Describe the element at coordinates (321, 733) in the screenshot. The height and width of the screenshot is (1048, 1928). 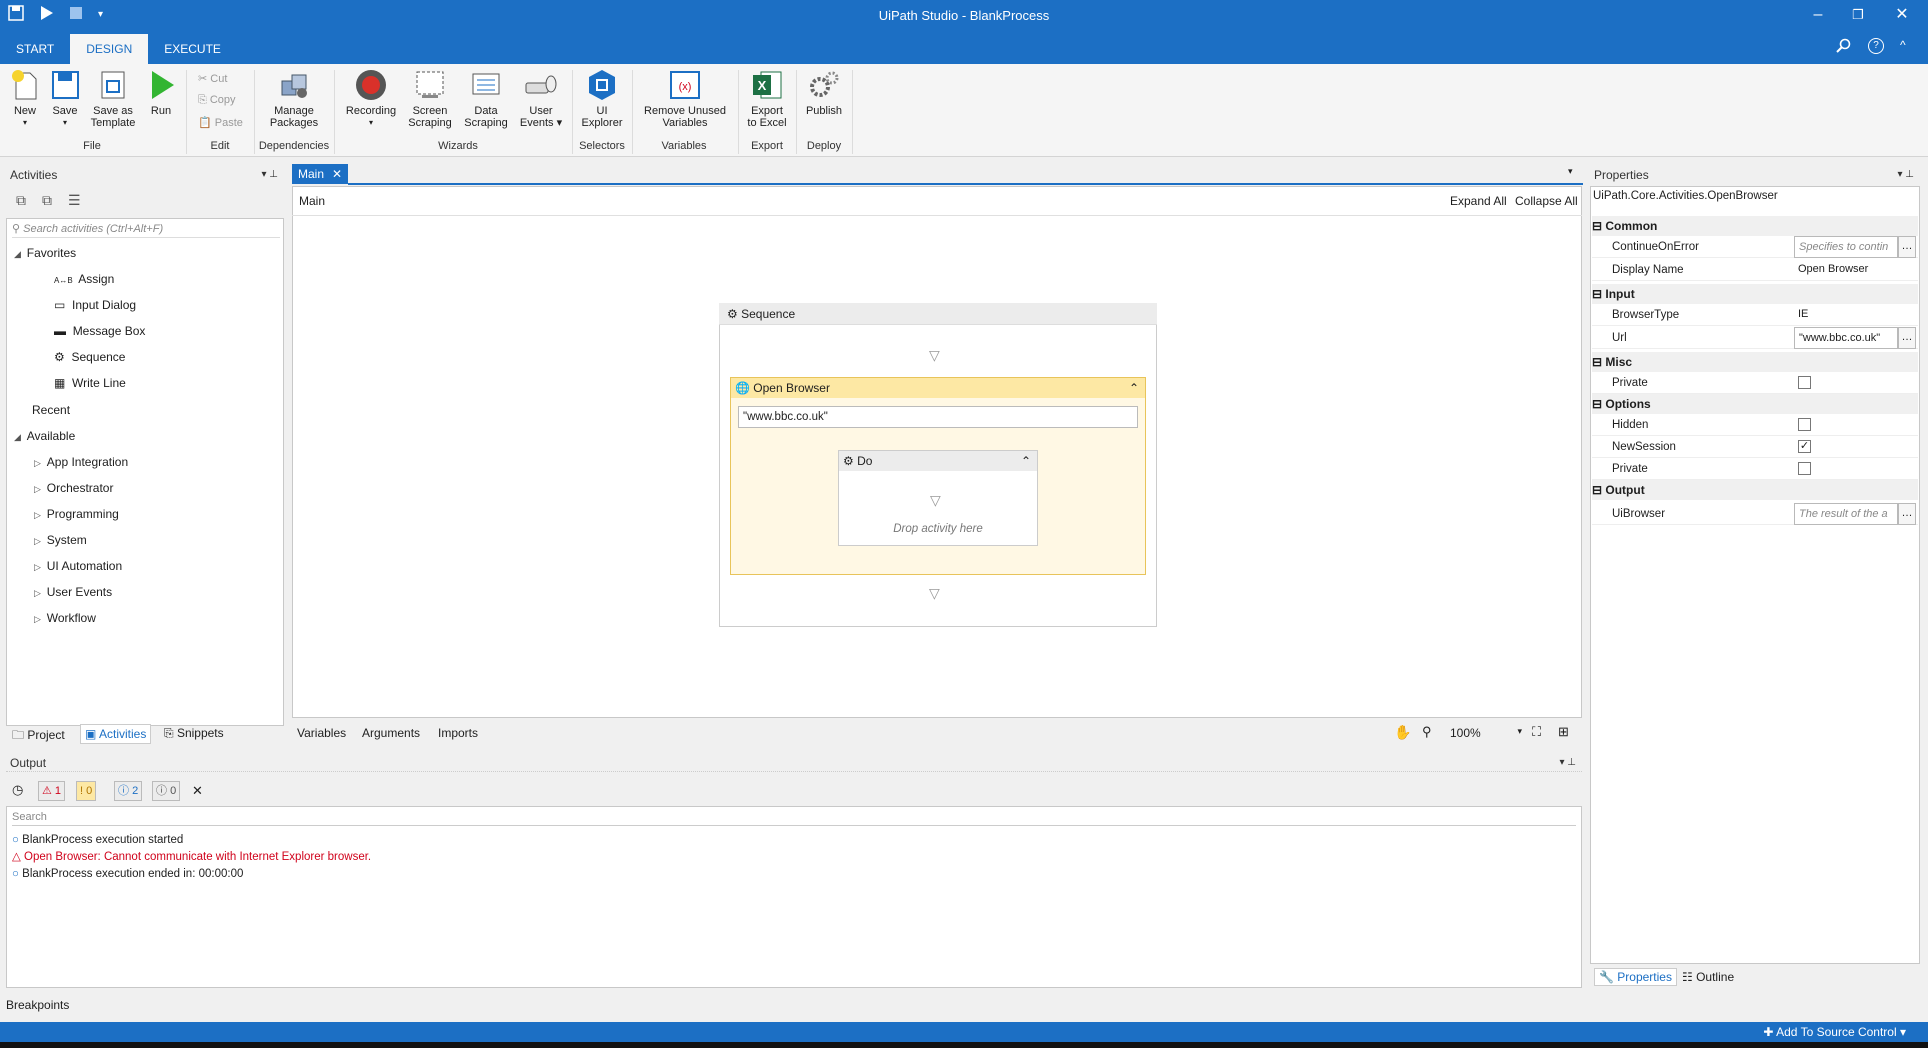
I see `variables-tab: Variables` at that location.